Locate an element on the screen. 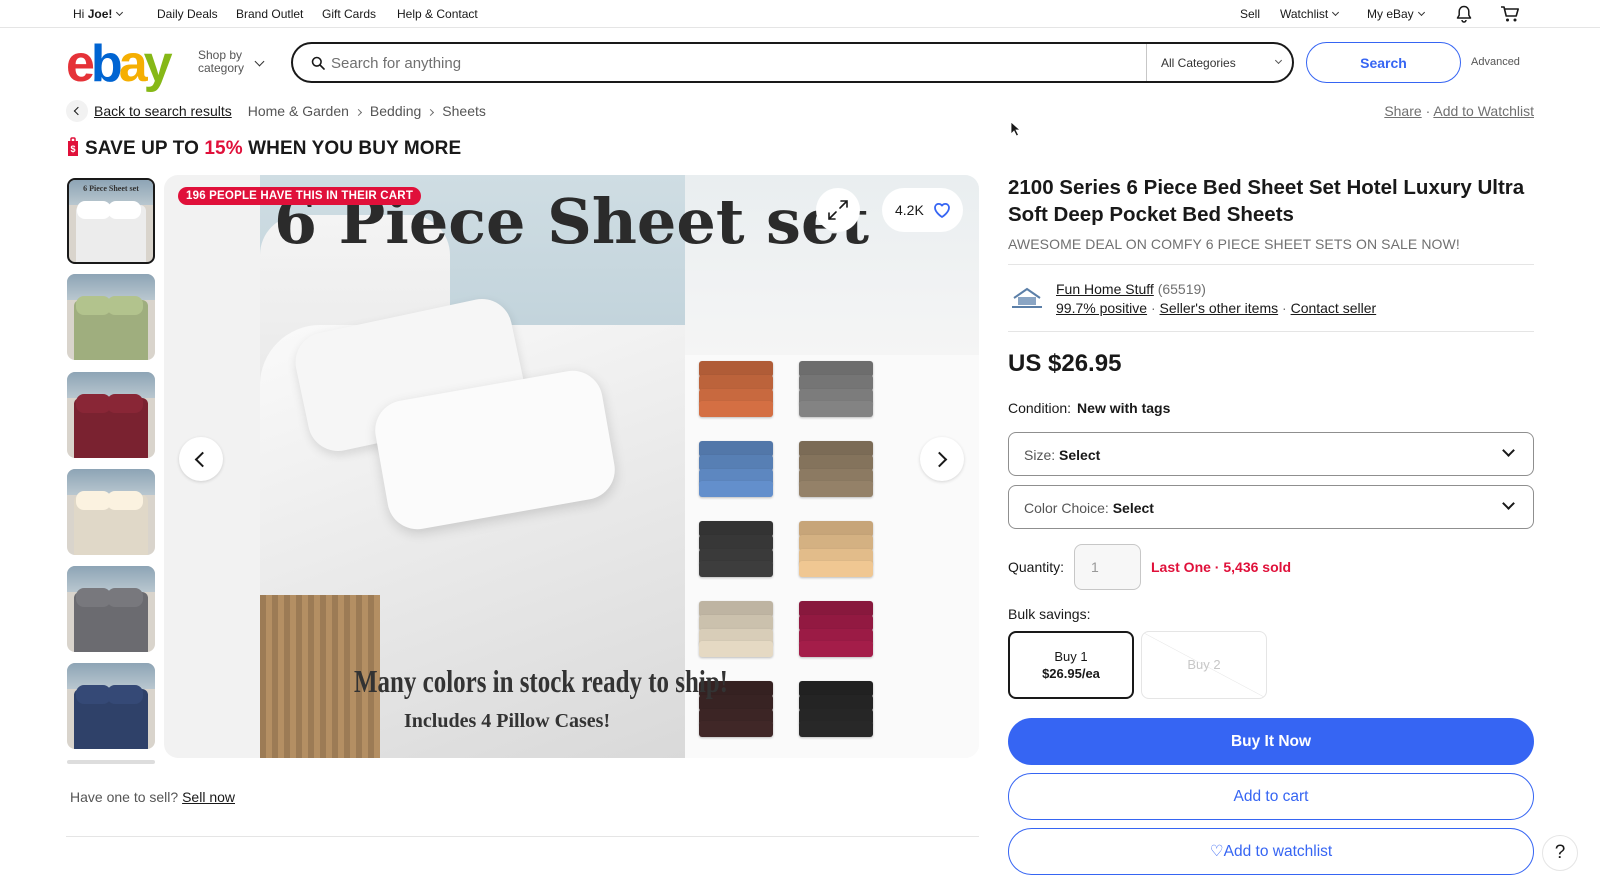  back-arrow-icon is located at coordinates (77, 111).